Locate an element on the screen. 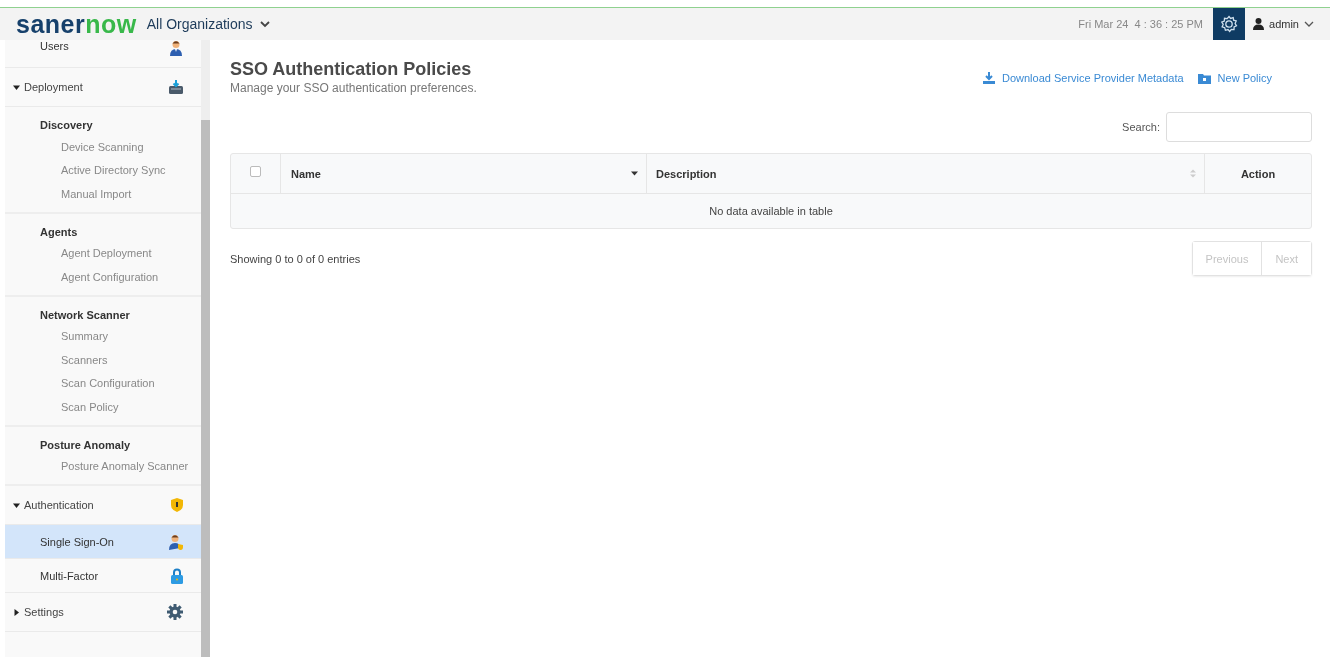 This screenshot has height=657, width=1330. page-subtitle: Manage your SSO authentication preferences. is located at coordinates (353, 88).